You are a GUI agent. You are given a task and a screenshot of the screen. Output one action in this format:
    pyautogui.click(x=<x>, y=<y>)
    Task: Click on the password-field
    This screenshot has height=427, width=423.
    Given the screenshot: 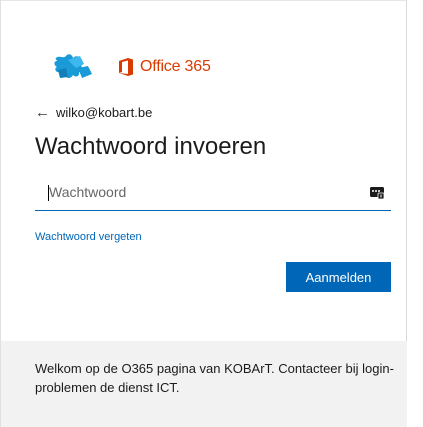 What is the action you would take?
    pyautogui.click(x=213, y=194)
    